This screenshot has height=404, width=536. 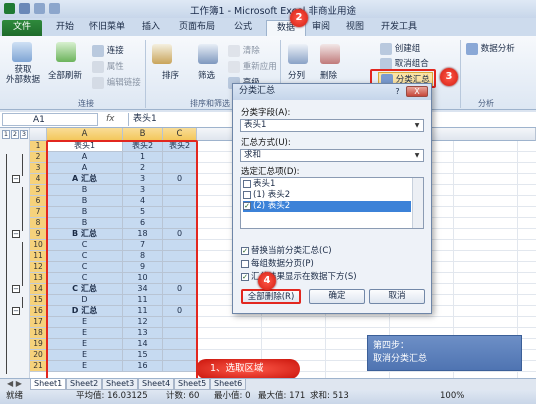 I want to click on sheet-tab-1: Sheet1, so click(x=48, y=384).